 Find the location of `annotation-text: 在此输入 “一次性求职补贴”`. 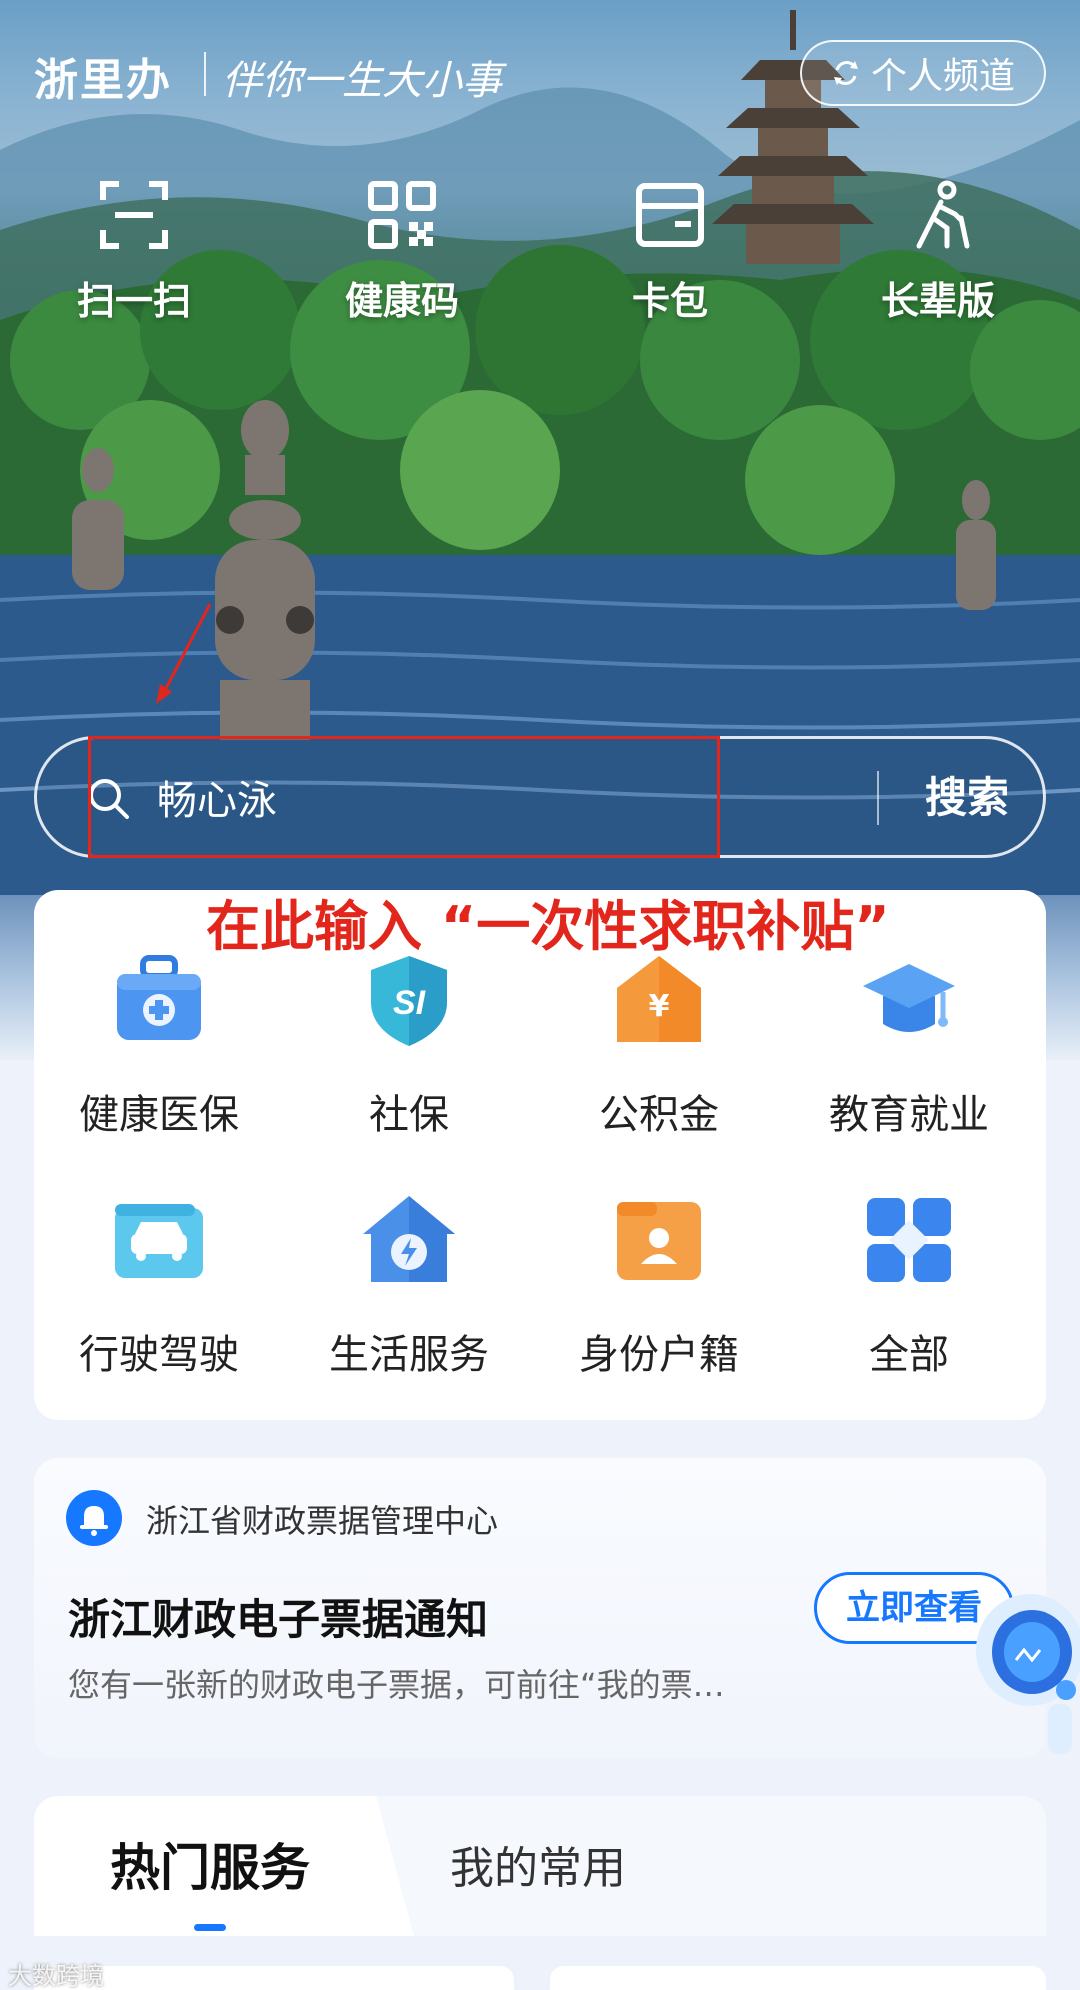

annotation-text: 在此输入 “一次性求职补贴” is located at coordinates (548, 926).